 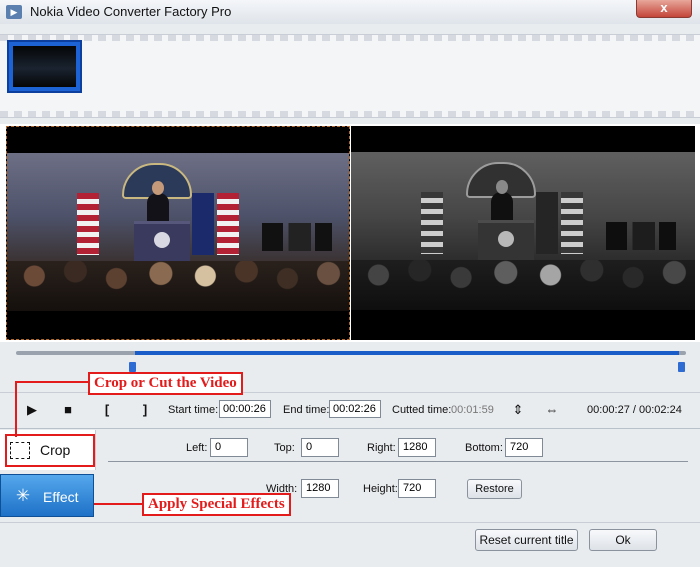 I want to click on cutted-time-value: 00:01:59, so click(x=472, y=410).